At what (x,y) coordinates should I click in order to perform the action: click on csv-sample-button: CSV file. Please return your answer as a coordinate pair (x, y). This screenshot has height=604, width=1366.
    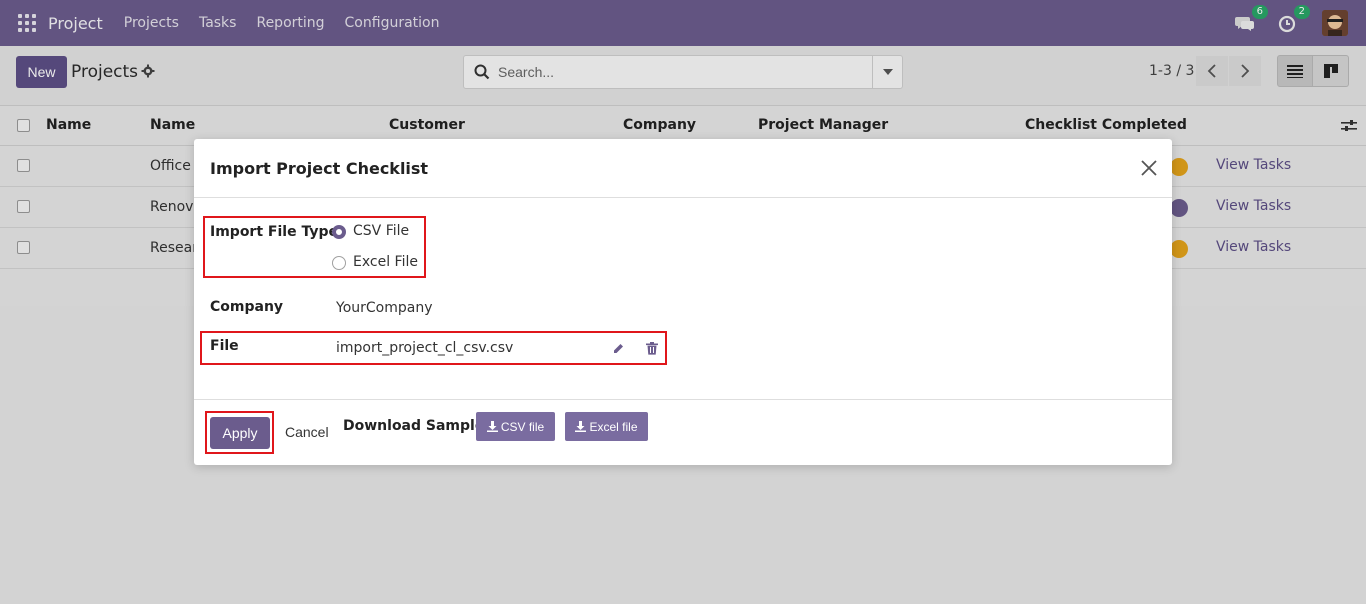
    Looking at the image, I should click on (515, 426).